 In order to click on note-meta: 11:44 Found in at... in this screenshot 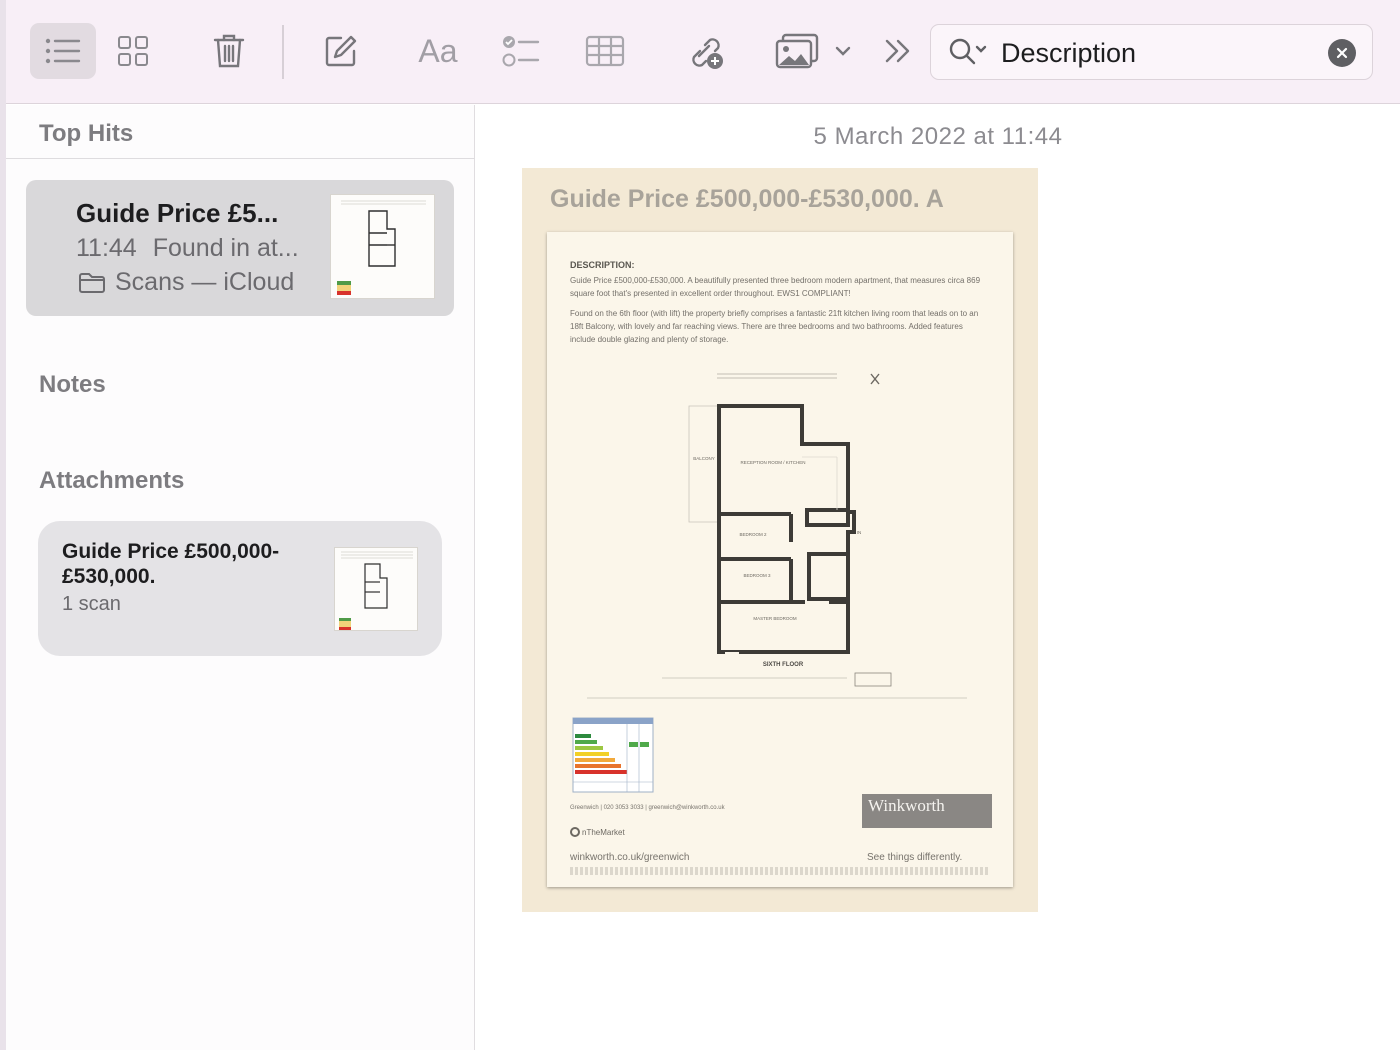, I will do `click(187, 248)`.